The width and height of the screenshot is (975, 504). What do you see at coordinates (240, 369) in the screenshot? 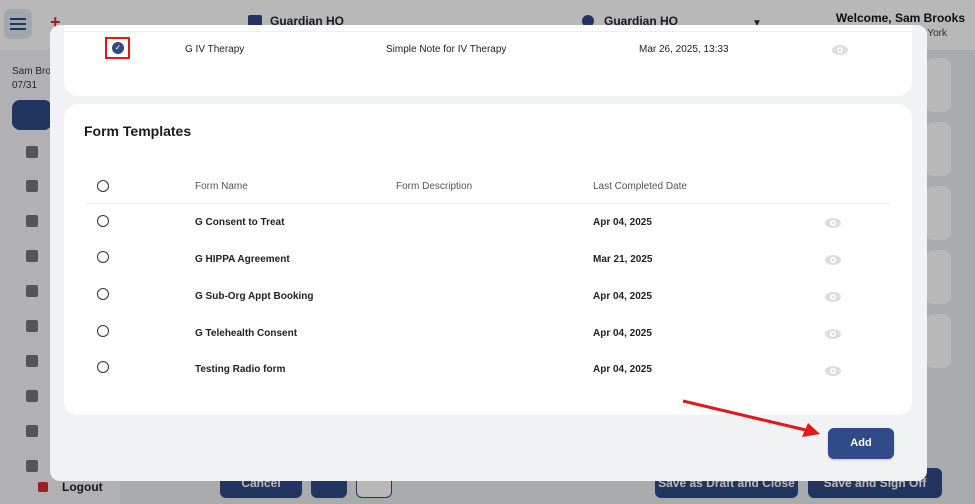
I see `form-name: Testing Radio form` at bounding box center [240, 369].